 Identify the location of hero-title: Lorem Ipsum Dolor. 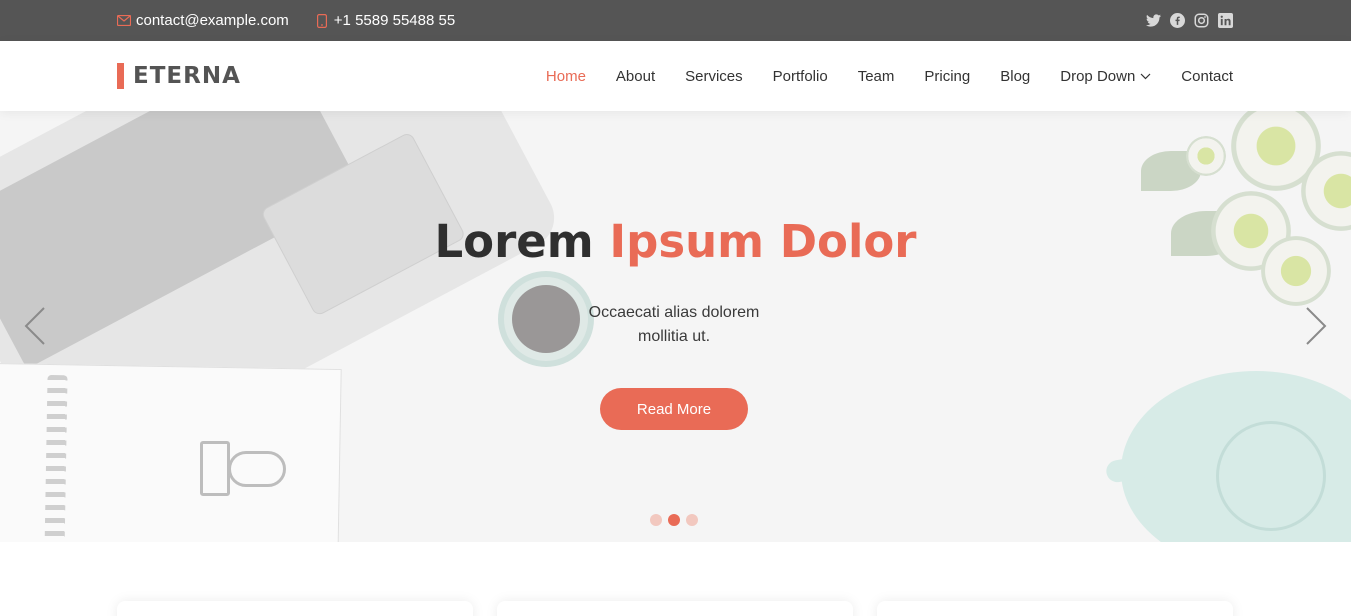
(675, 241).